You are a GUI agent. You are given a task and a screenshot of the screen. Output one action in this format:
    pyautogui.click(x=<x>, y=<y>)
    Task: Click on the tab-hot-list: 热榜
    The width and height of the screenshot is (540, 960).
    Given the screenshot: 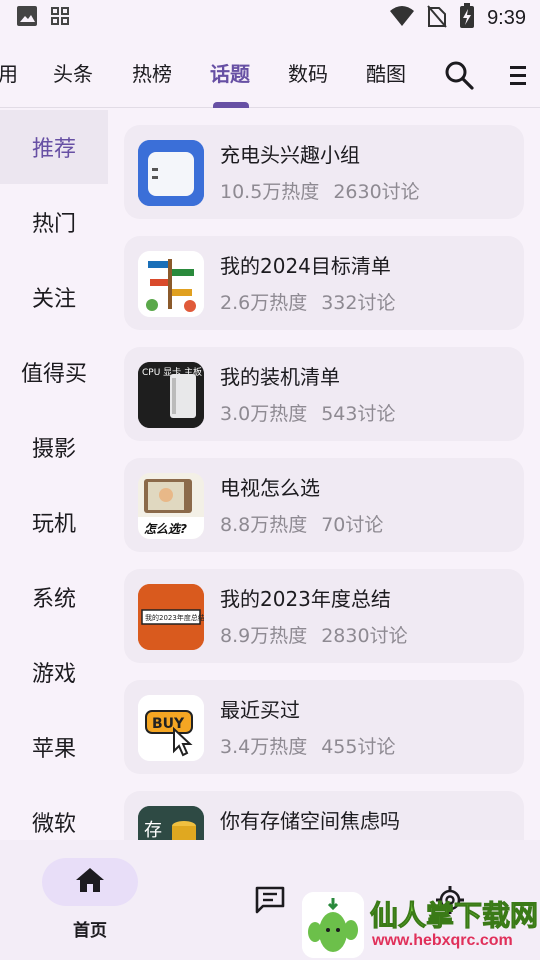 What is the action you would take?
    pyautogui.click(x=152, y=74)
    